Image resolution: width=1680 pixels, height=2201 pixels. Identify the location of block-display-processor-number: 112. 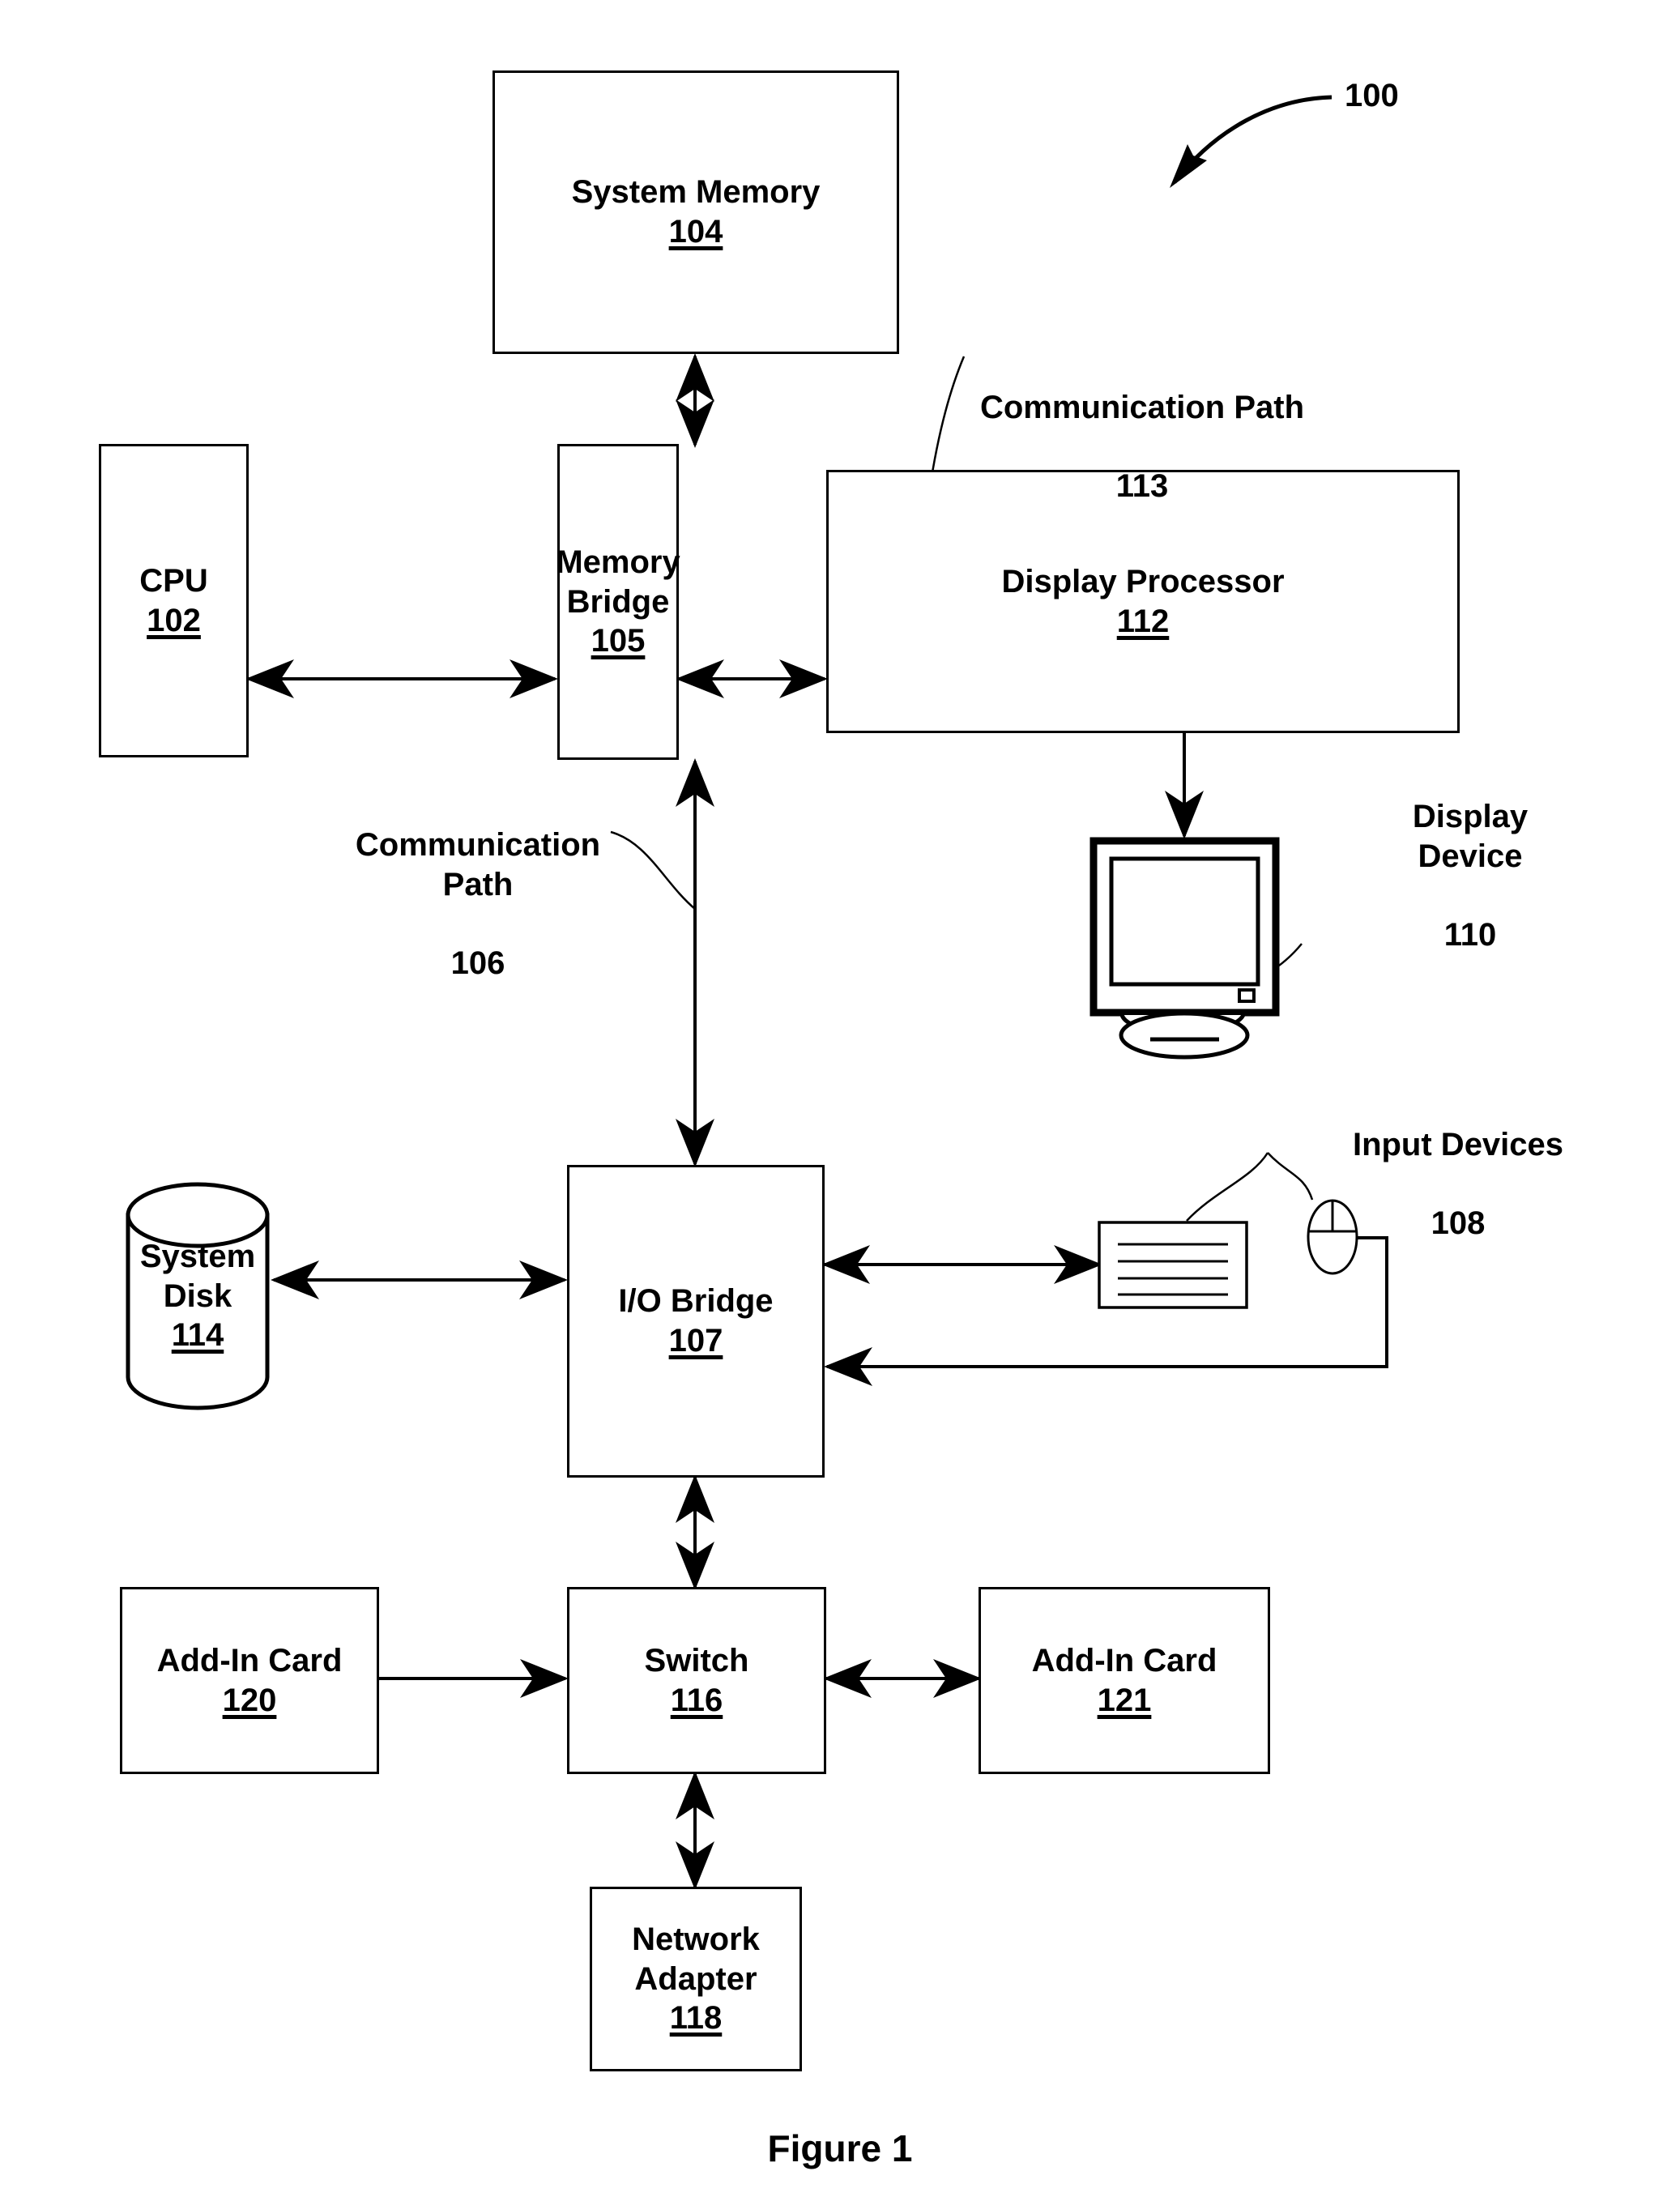
(1143, 621).